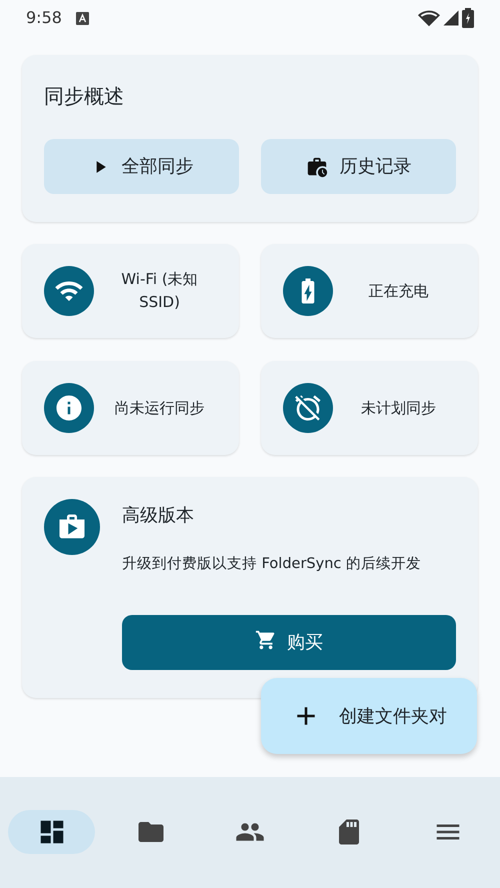 The image size is (500, 888). I want to click on status-text: 未计划同步, so click(398, 408).